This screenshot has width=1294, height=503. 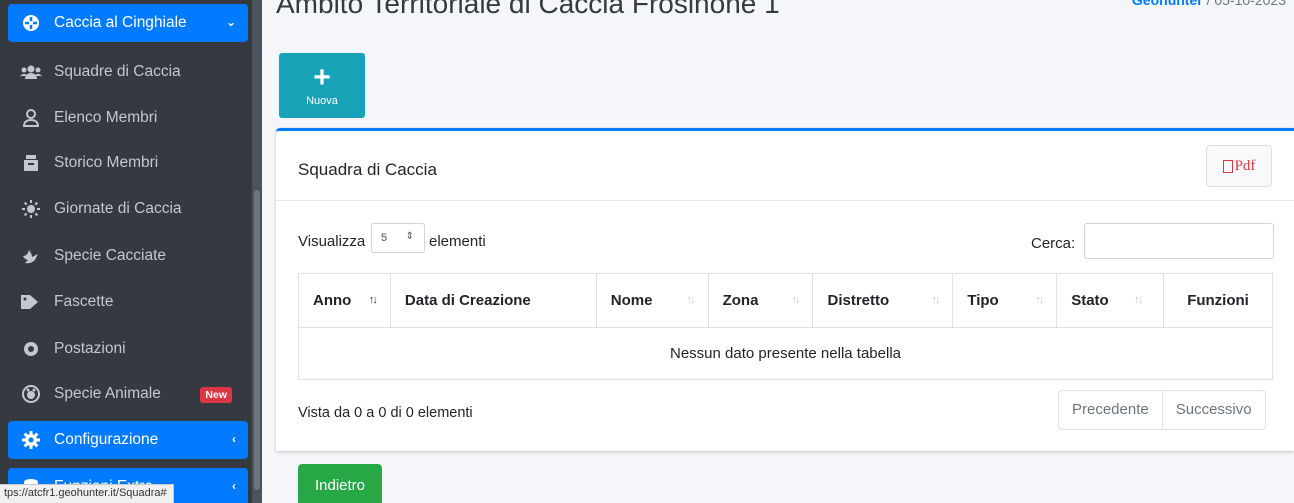 I want to click on sidebar-item-elenco-membri: Elenco Membri, so click(x=128, y=118).